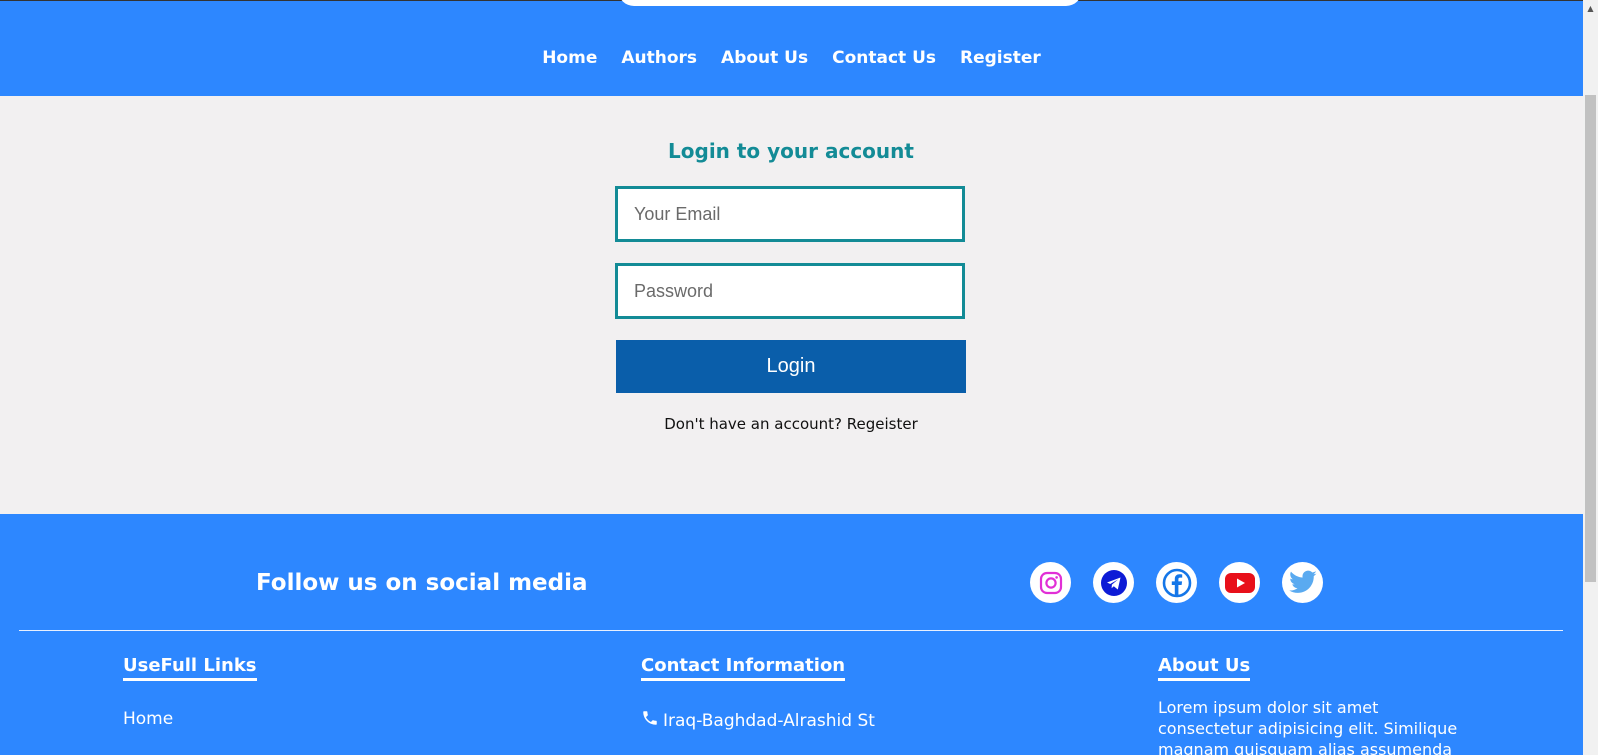 This screenshot has width=1598, height=755. I want to click on search-bar, so click(850, 3).